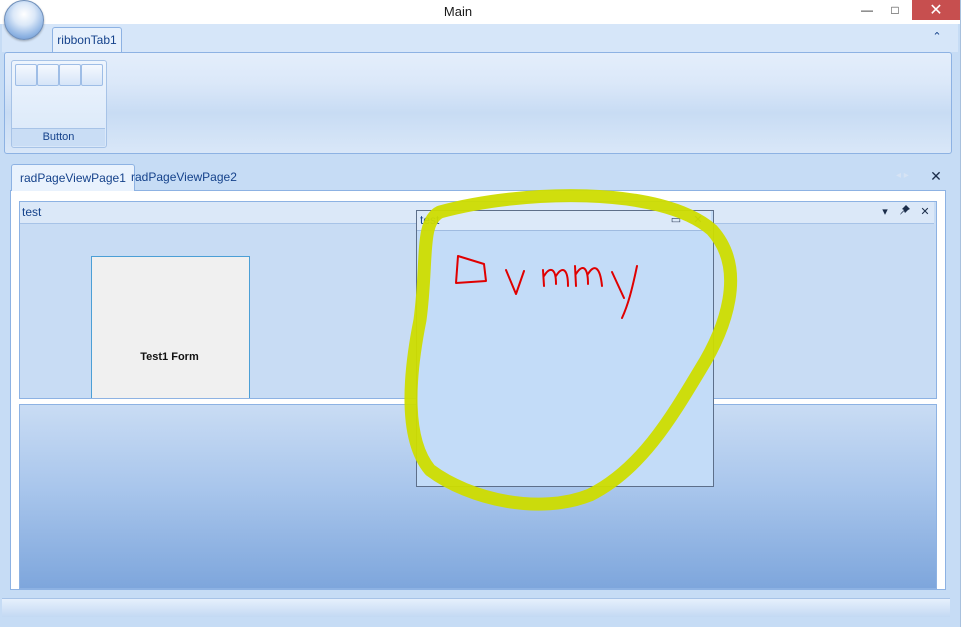  I want to click on pin-icon, so click(905, 212).